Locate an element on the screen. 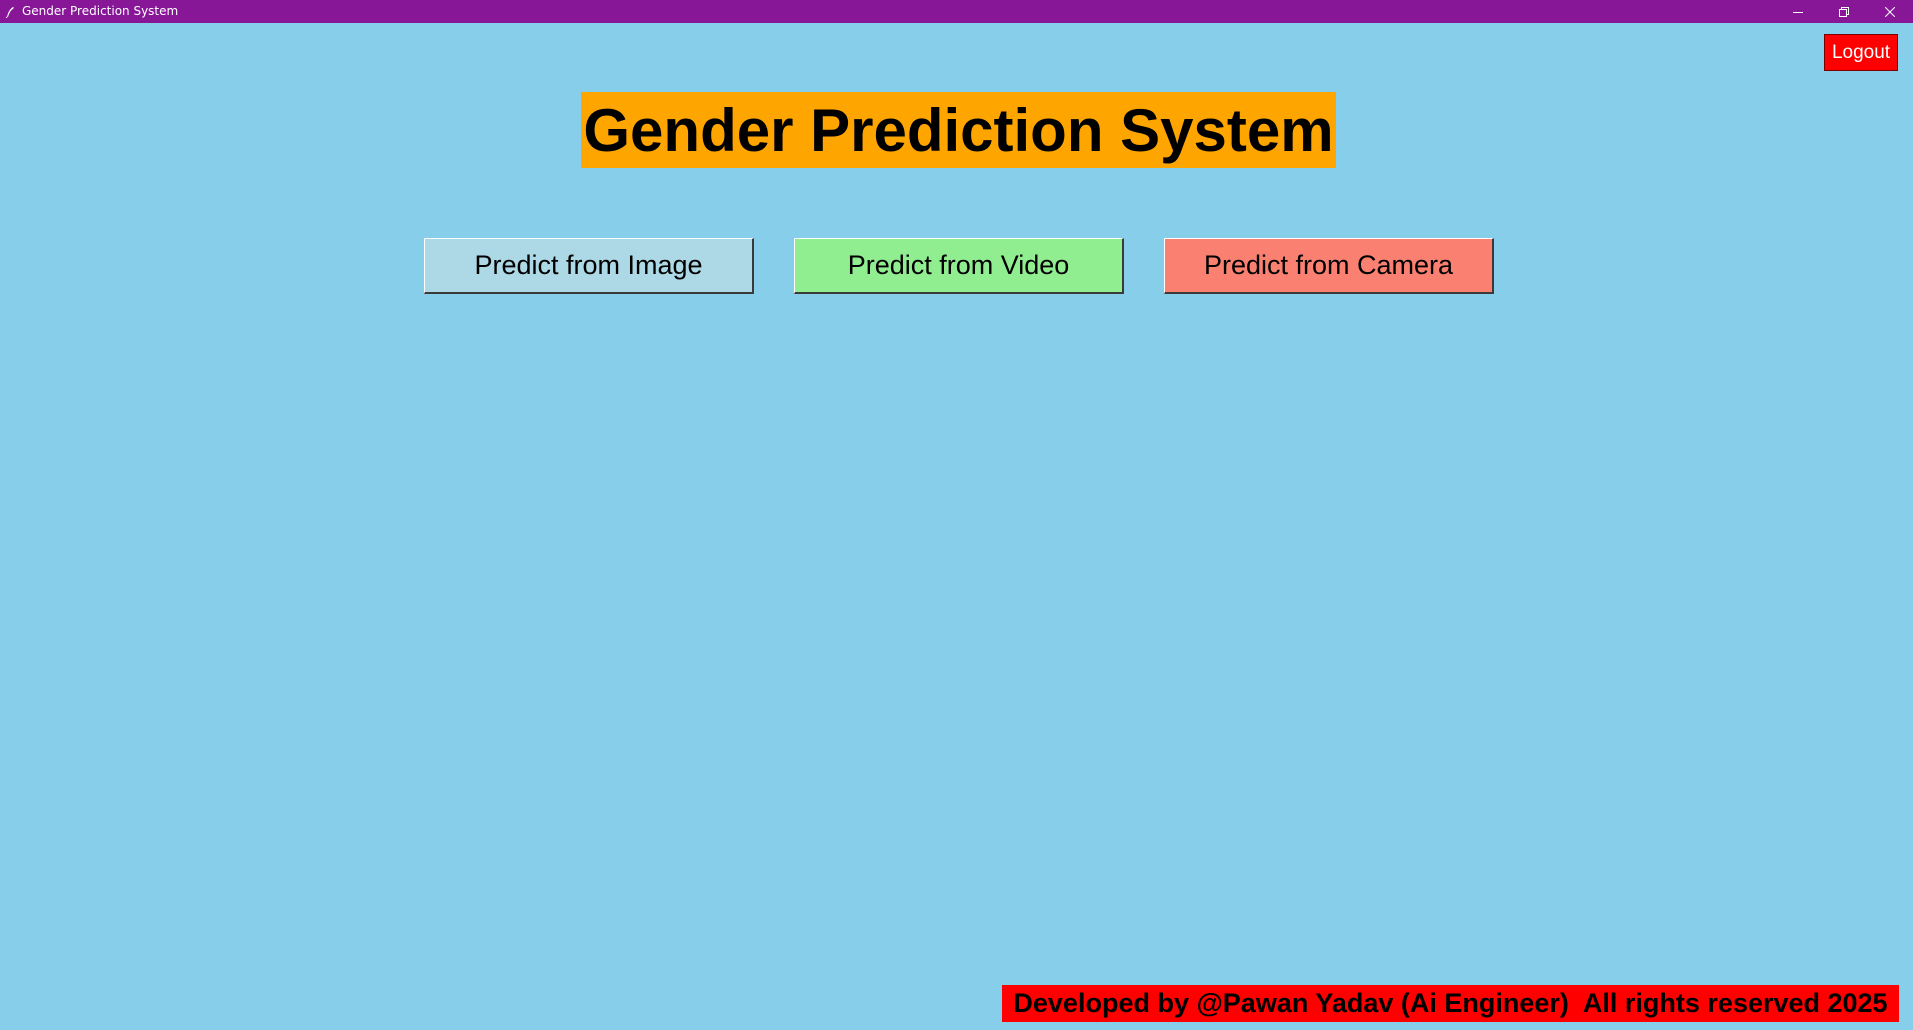  feather-icon is located at coordinates (9, 12).